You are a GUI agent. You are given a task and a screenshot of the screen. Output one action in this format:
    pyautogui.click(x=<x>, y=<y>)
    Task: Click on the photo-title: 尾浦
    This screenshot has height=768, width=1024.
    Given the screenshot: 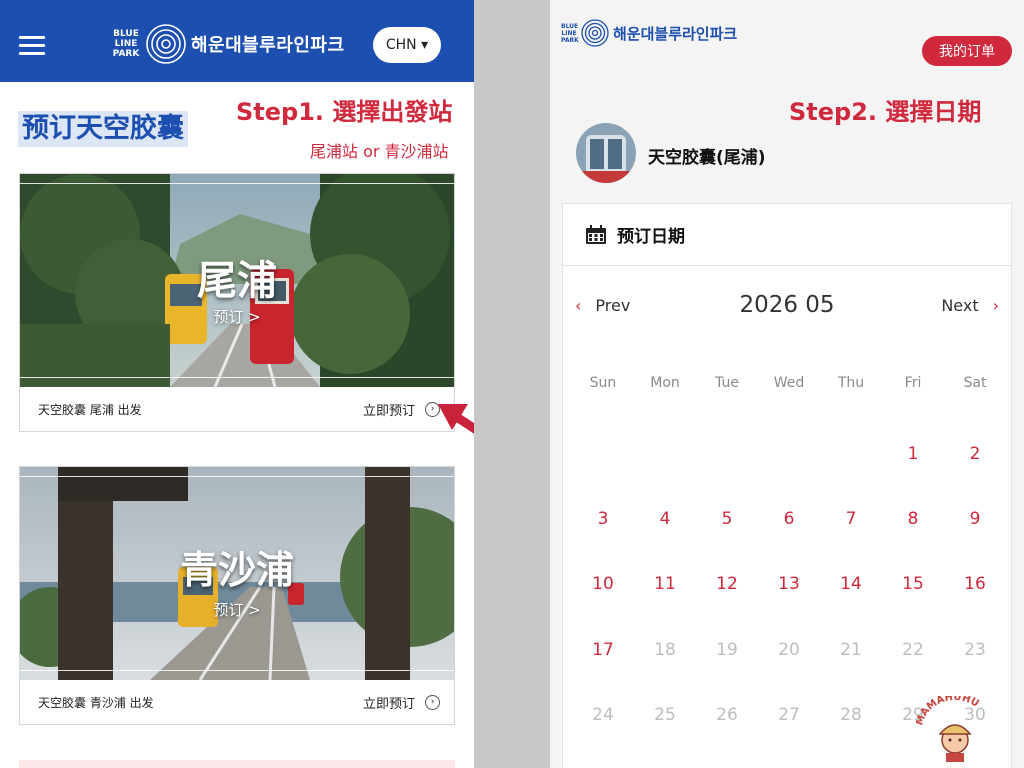 What is the action you would take?
    pyautogui.click(x=237, y=281)
    